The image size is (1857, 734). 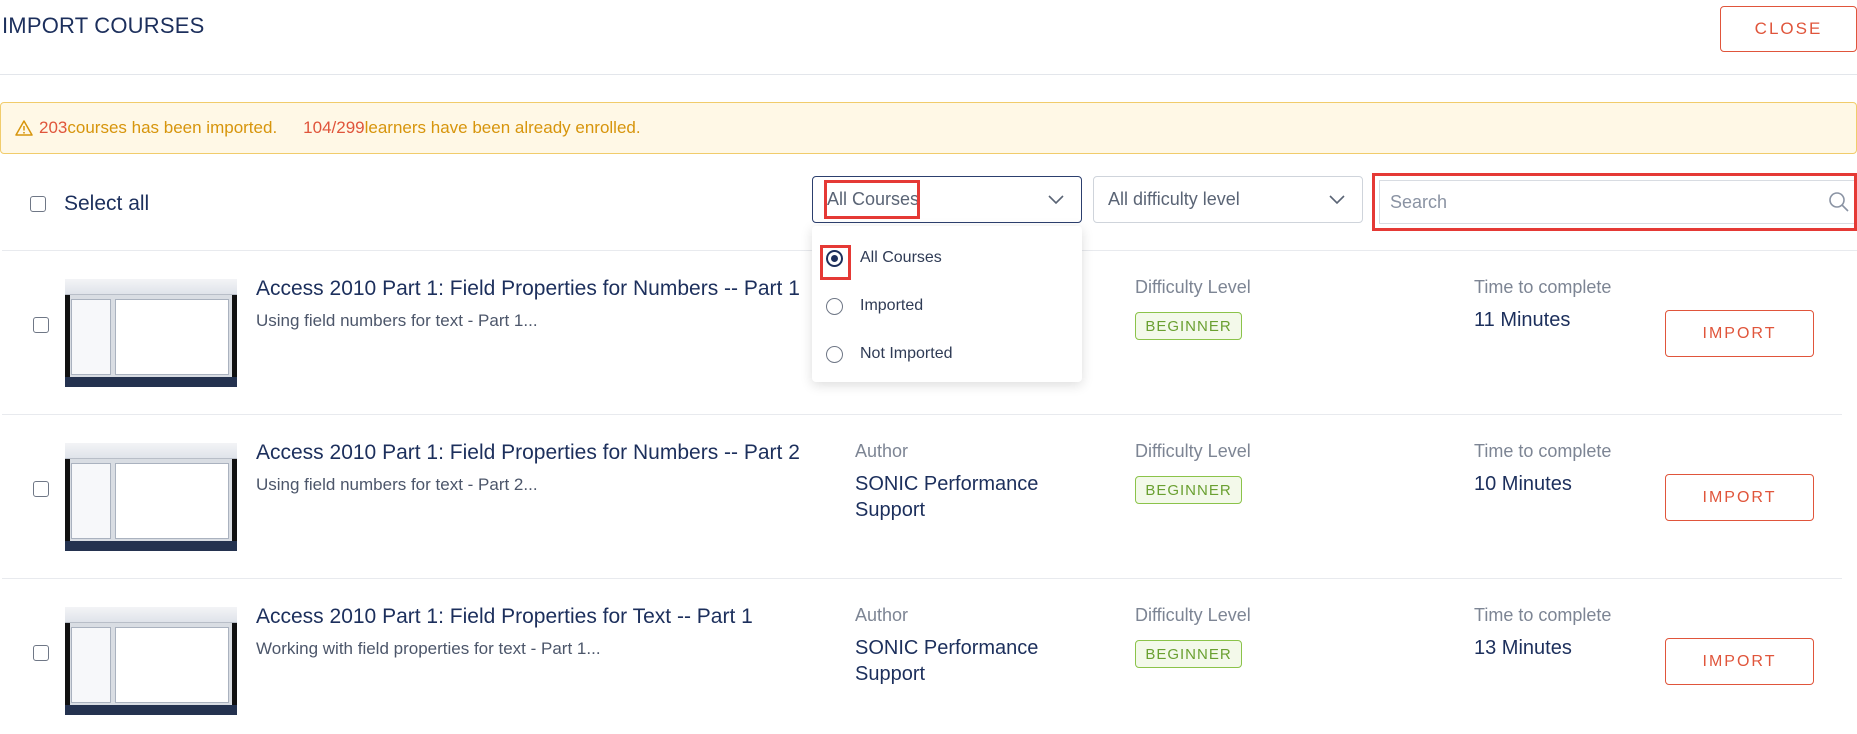 What do you see at coordinates (24, 128) in the screenshot?
I see `warning-icon` at bounding box center [24, 128].